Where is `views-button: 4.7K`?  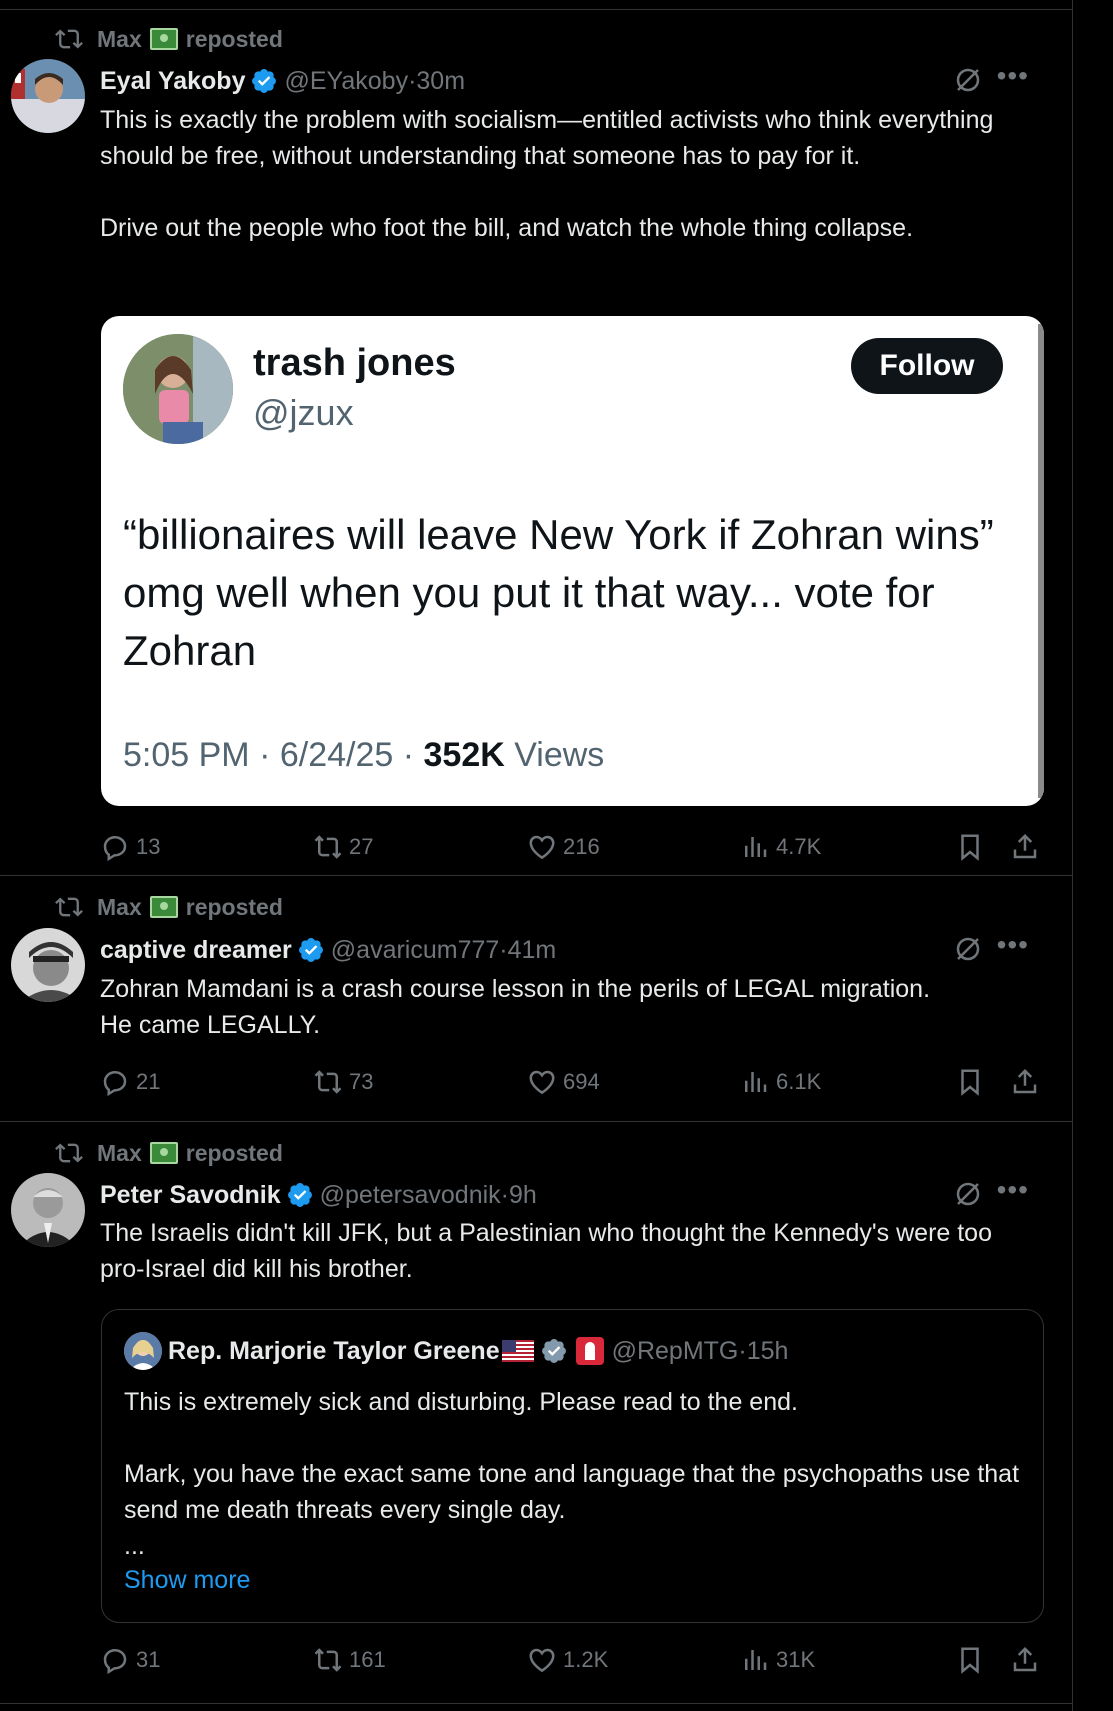 views-button: 4.7K is located at coordinates (780, 847).